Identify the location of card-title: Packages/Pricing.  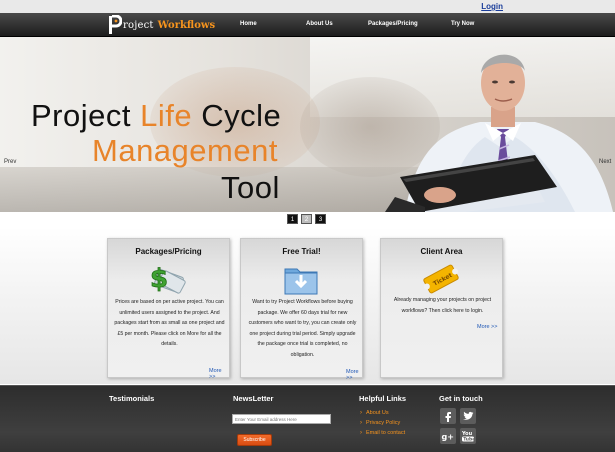
(168, 251).